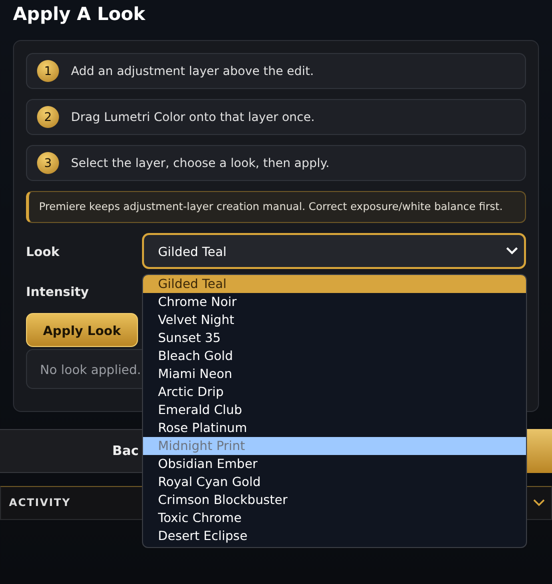 The width and height of the screenshot is (552, 584). Describe the element at coordinates (334, 338) in the screenshot. I see `look-option: Sunset 35` at that location.